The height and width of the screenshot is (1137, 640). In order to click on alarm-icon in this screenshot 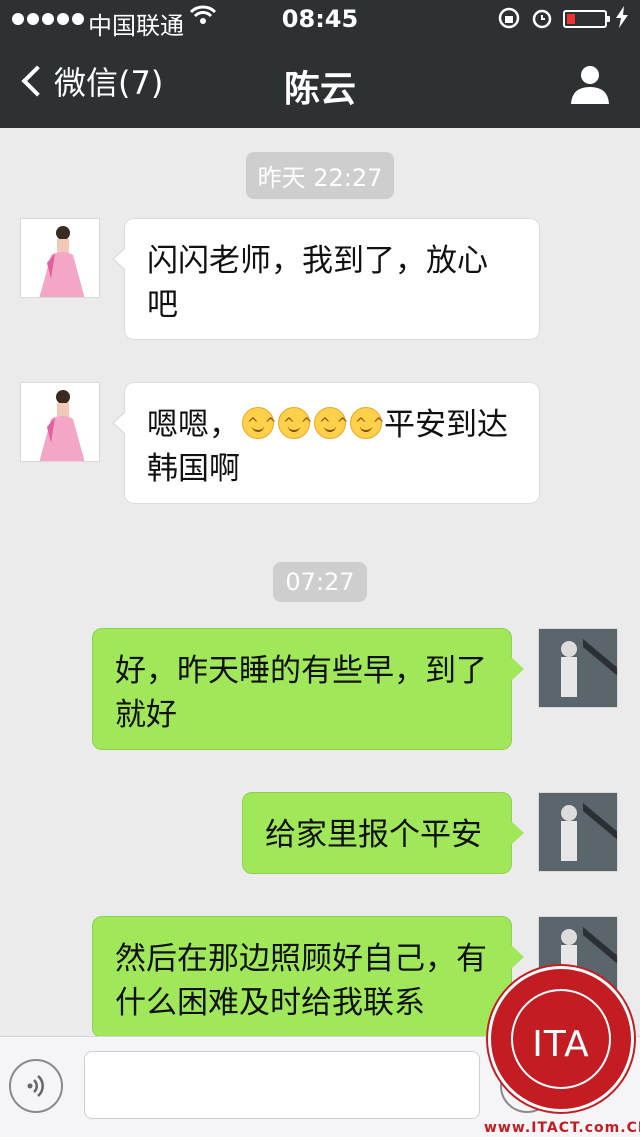, I will do `click(542, 21)`.